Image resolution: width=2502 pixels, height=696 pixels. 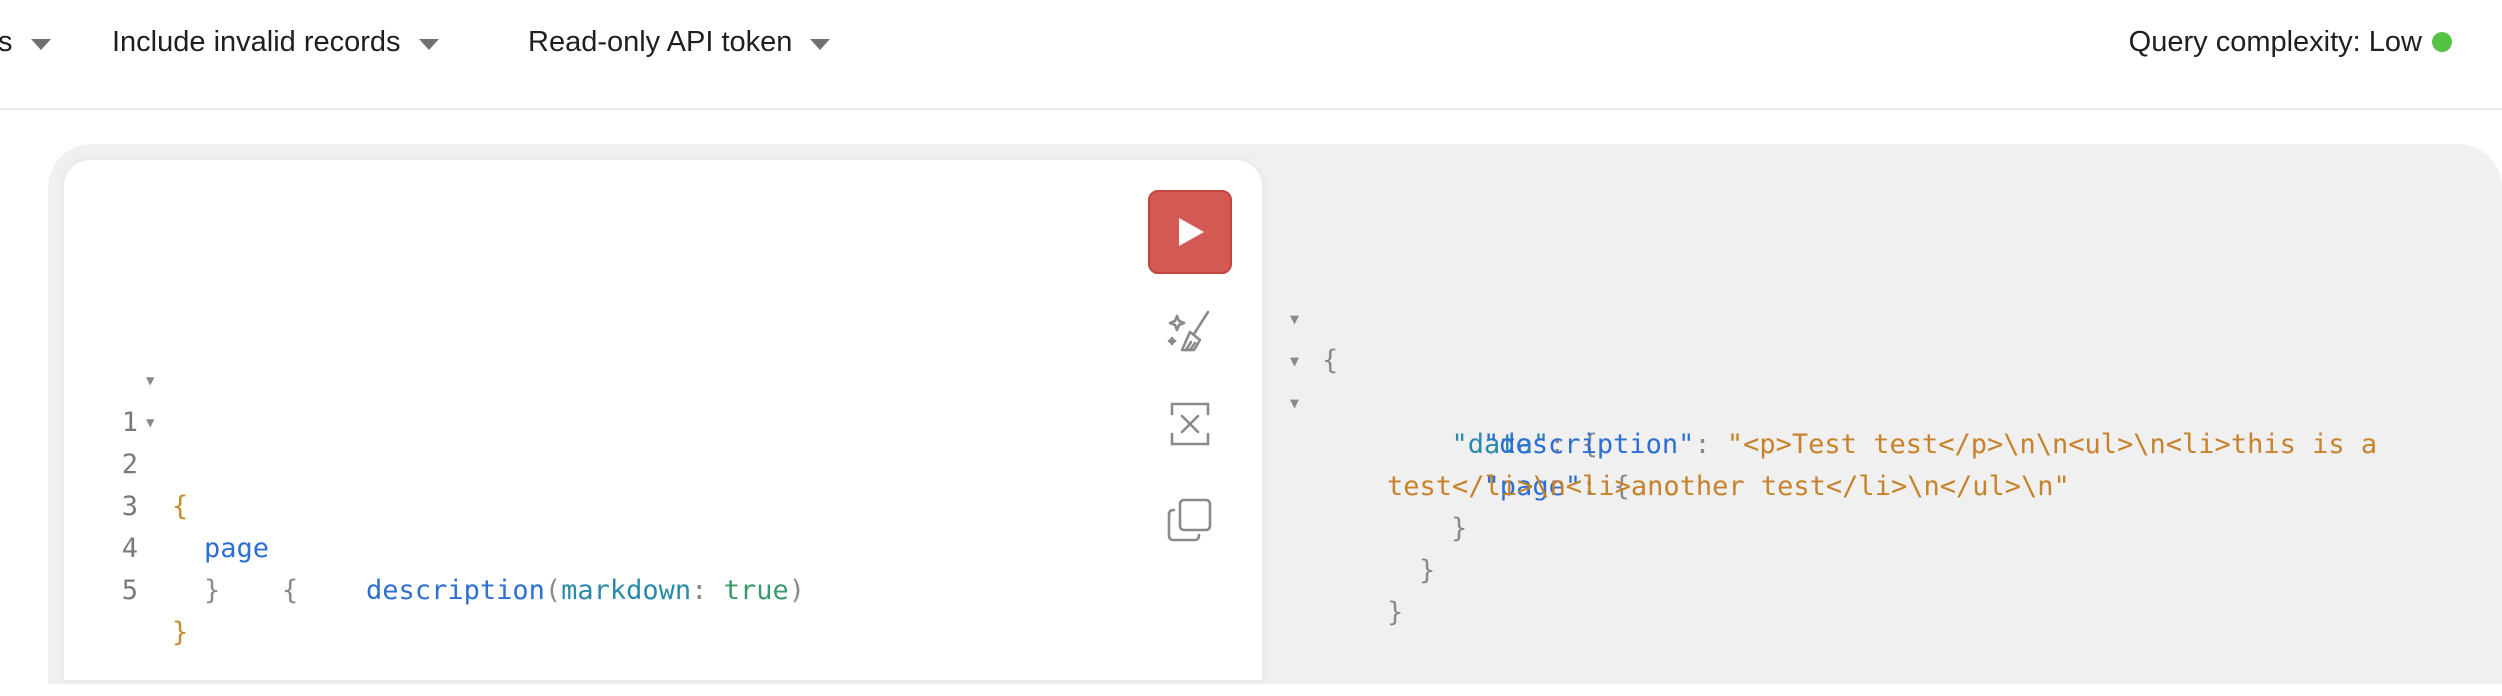 I want to click on code-token-punct: :, so click(x=699, y=590).